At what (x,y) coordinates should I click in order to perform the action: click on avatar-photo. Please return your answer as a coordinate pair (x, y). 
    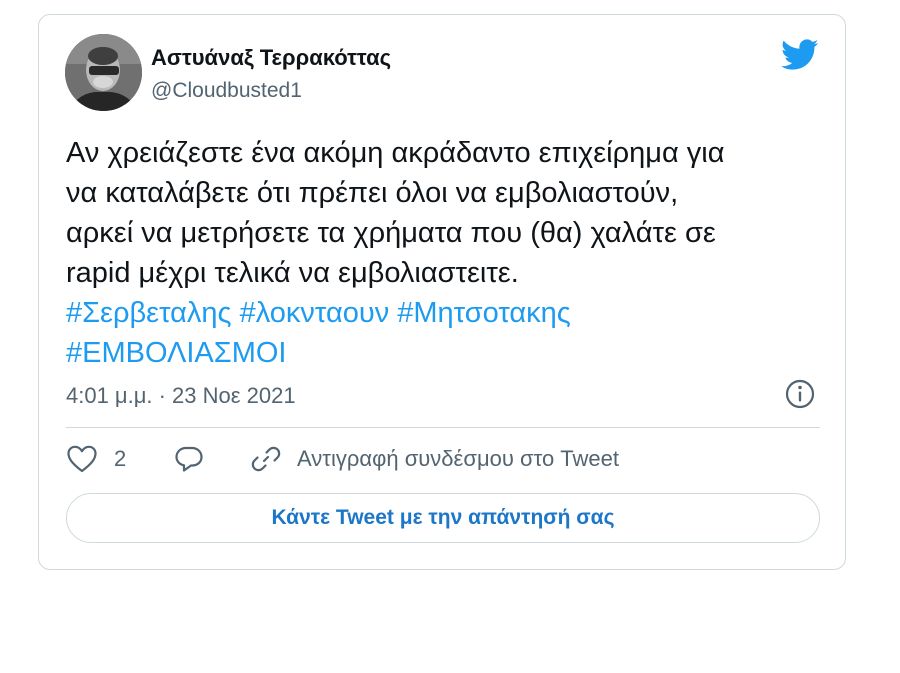
    Looking at the image, I should click on (103, 72).